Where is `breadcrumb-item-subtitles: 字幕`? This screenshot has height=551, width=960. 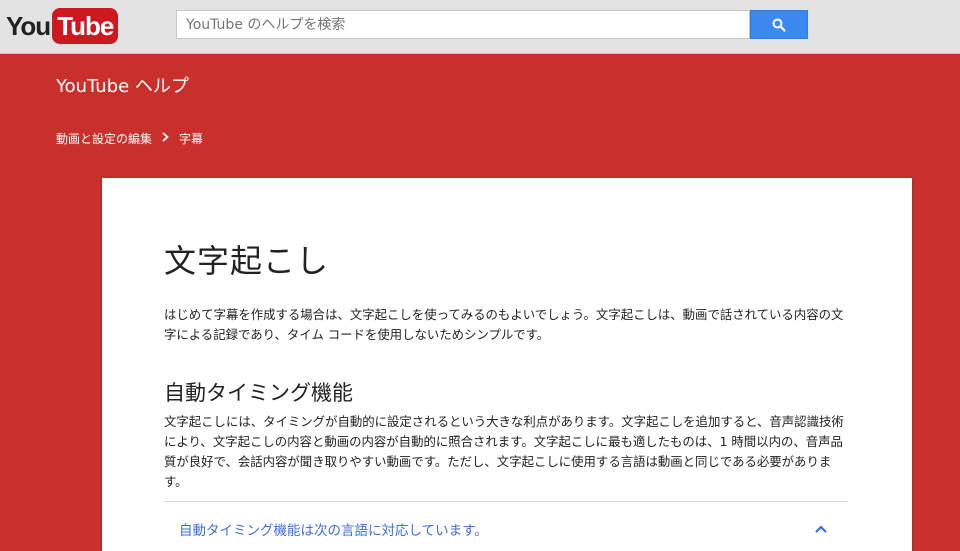
breadcrumb-item-subtitles: 字幕 is located at coordinates (191, 138).